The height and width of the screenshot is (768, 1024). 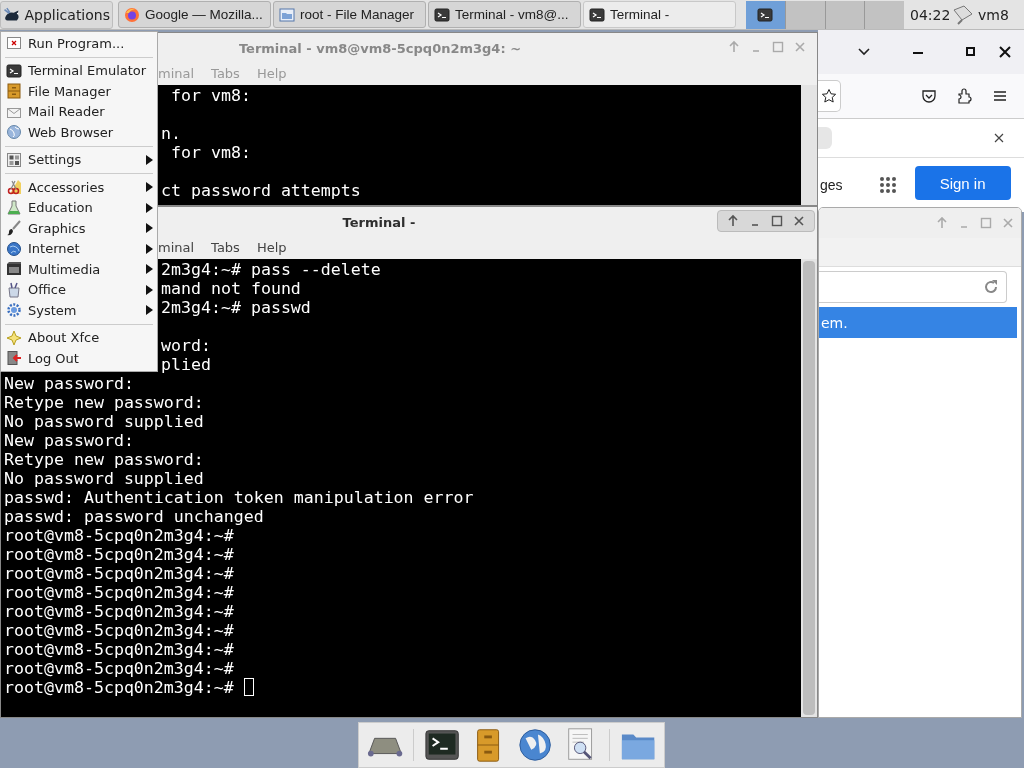 I want to click on brush-icon, so click(x=14, y=228).